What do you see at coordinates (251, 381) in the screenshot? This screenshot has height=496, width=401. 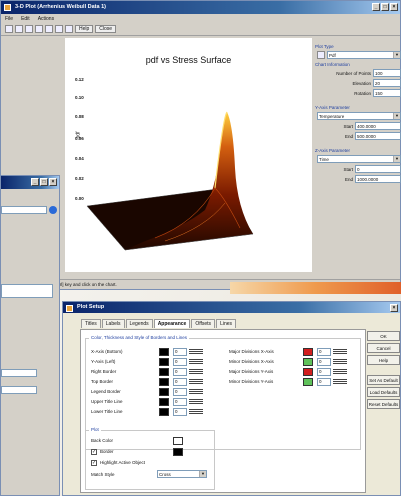 I see `minor-div-y-label: Minor Divisions Y-Axis` at bounding box center [251, 381].